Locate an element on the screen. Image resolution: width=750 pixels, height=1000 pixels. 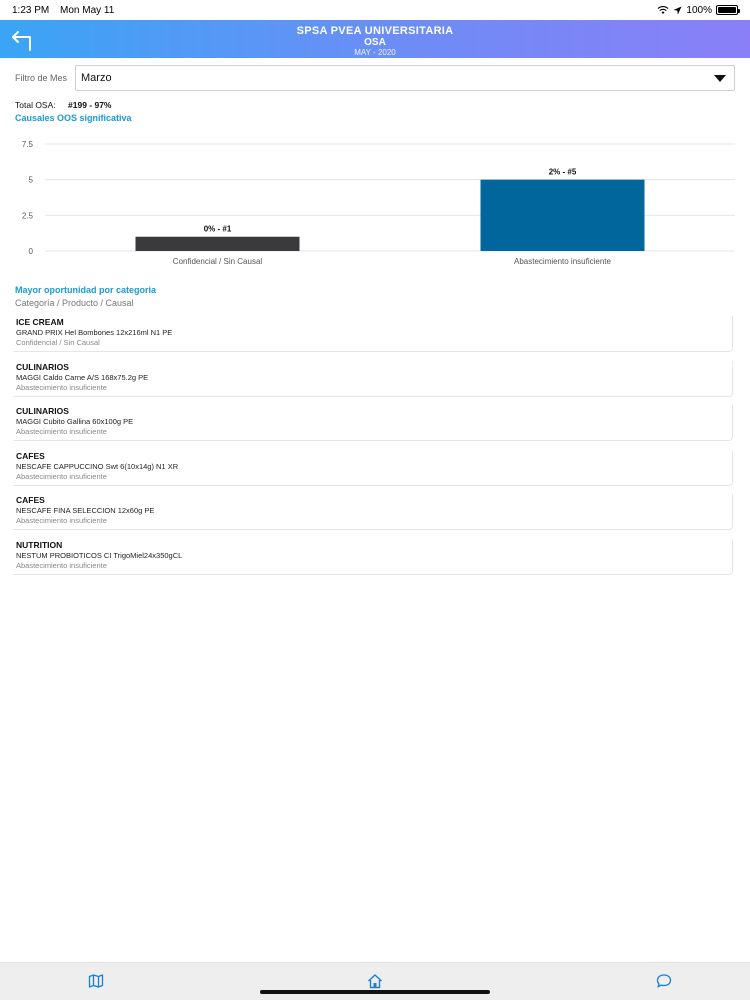
battery-percent: 100% is located at coordinates (699, 10).